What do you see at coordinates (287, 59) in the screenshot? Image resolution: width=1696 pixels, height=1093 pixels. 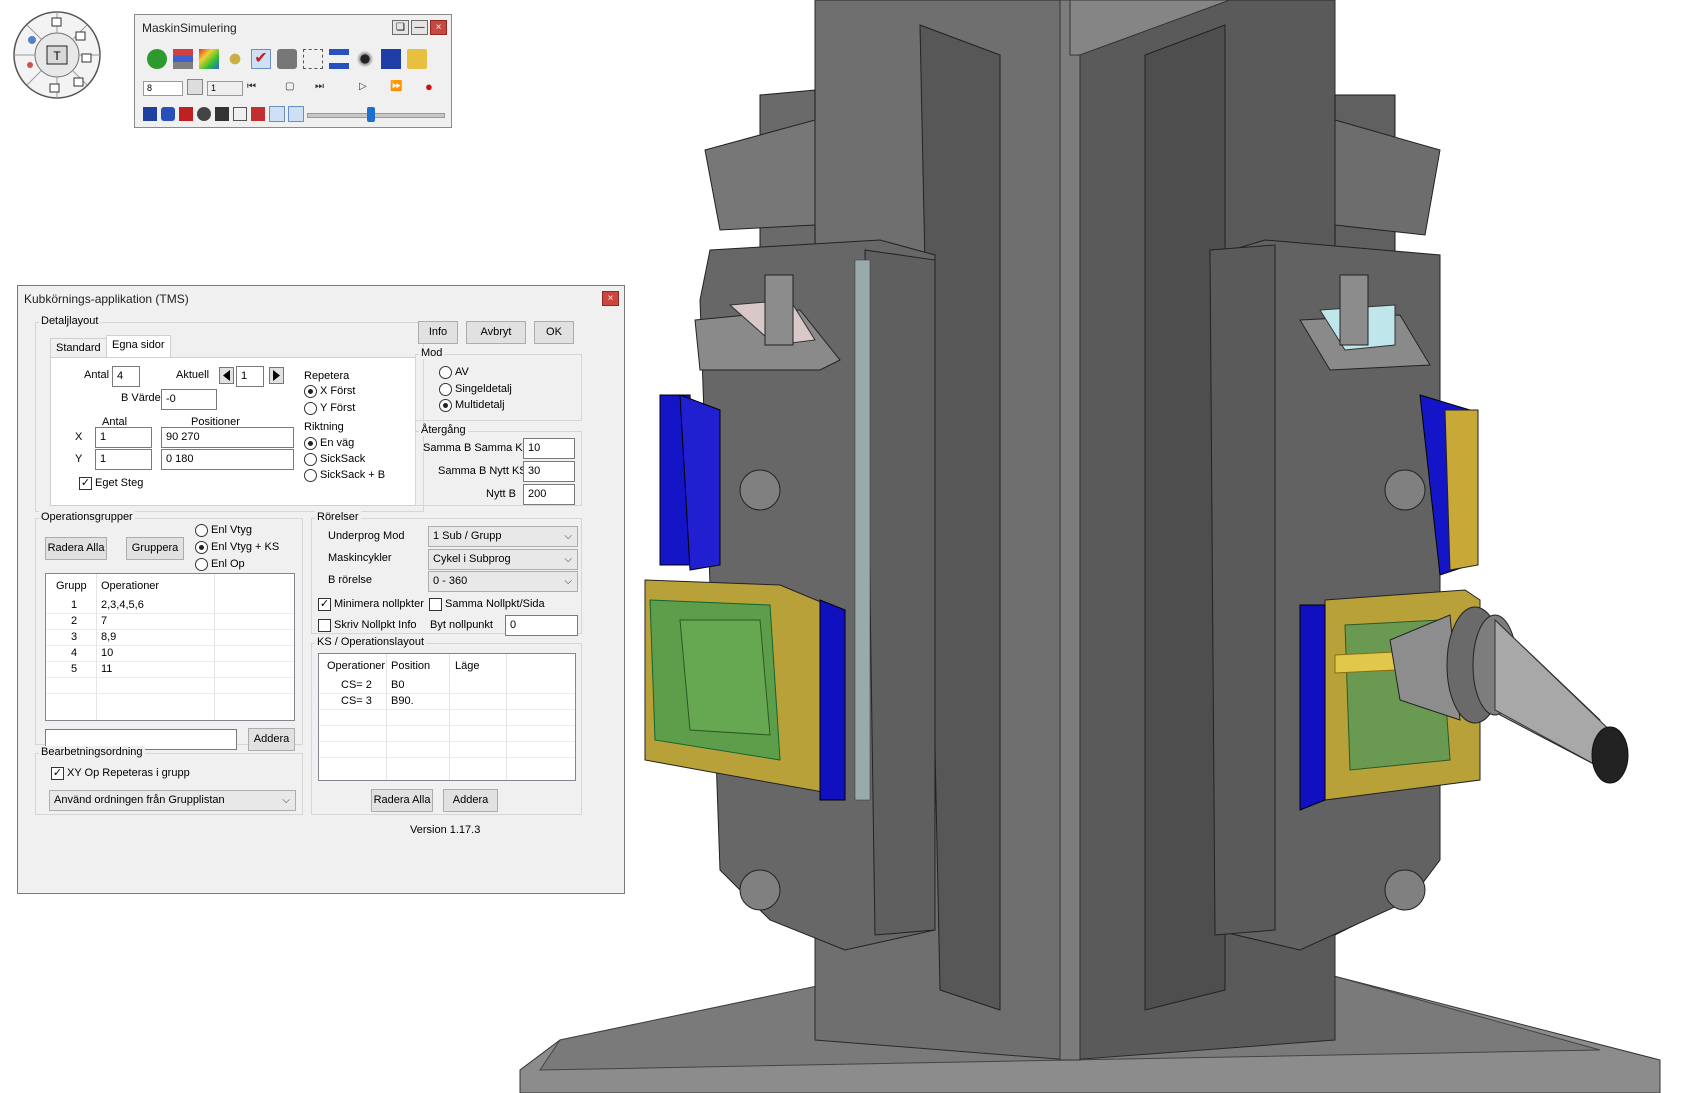 I see `lock-icon` at bounding box center [287, 59].